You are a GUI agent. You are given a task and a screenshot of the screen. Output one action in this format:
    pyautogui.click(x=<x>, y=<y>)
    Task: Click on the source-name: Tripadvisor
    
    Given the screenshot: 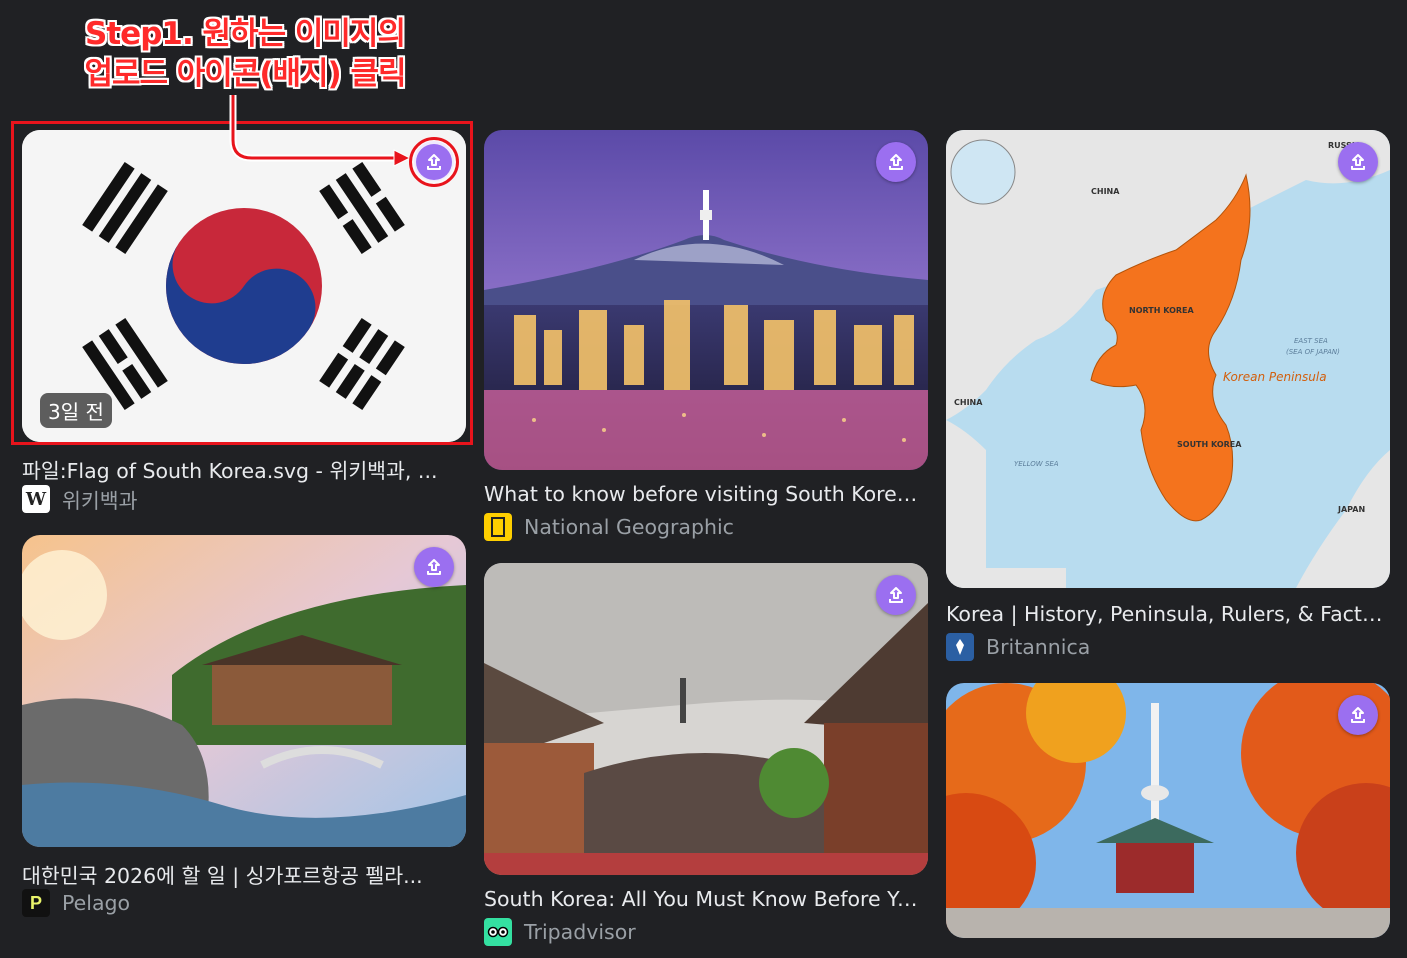 What is the action you would take?
    pyautogui.click(x=580, y=932)
    